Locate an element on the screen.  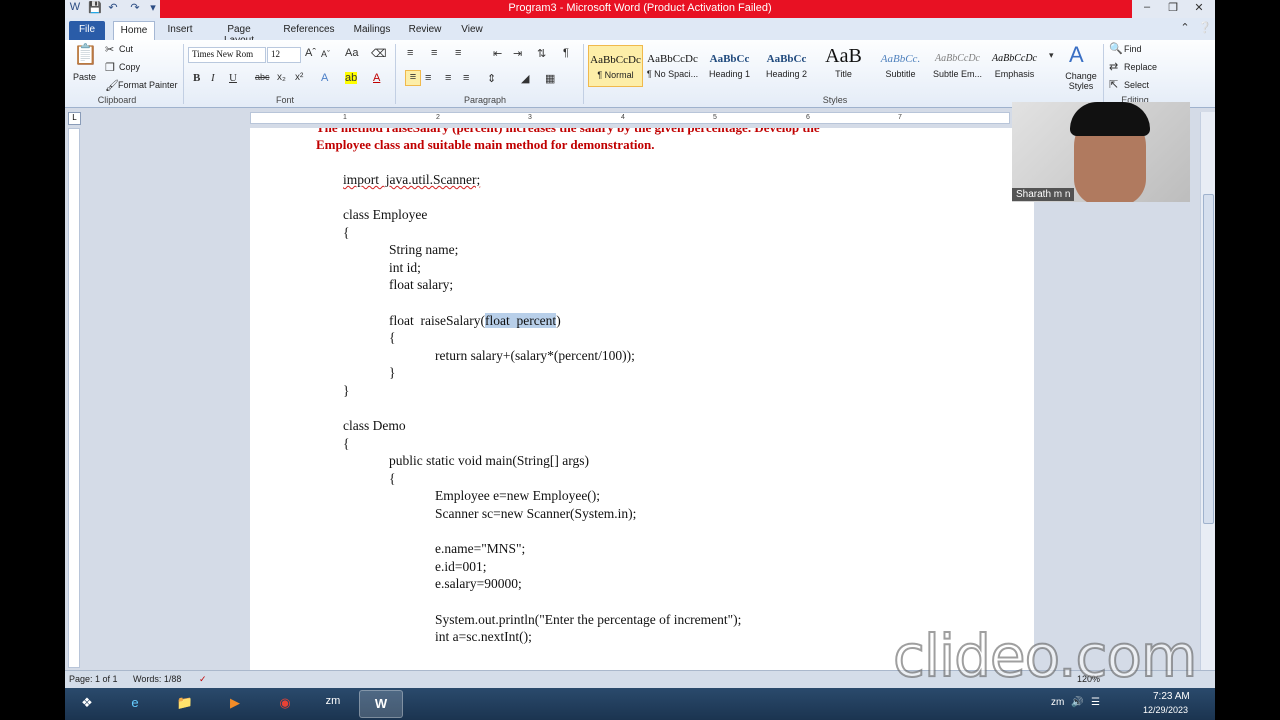
style-heading-2: AaBbCc Heading 2 is located at coordinates (786, 66).